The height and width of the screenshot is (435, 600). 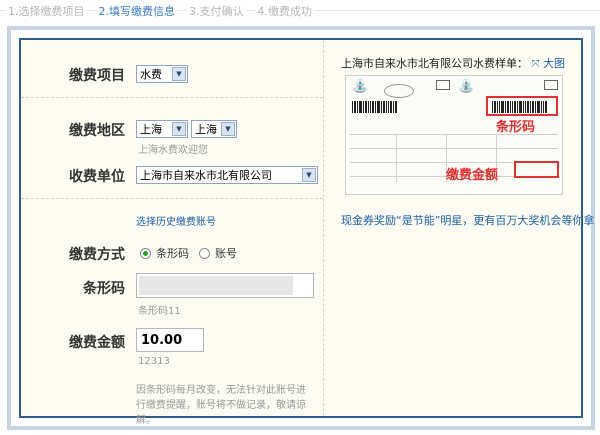 What do you see at coordinates (216, 285) in the screenshot?
I see `barcode-input-masked-value` at bounding box center [216, 285].